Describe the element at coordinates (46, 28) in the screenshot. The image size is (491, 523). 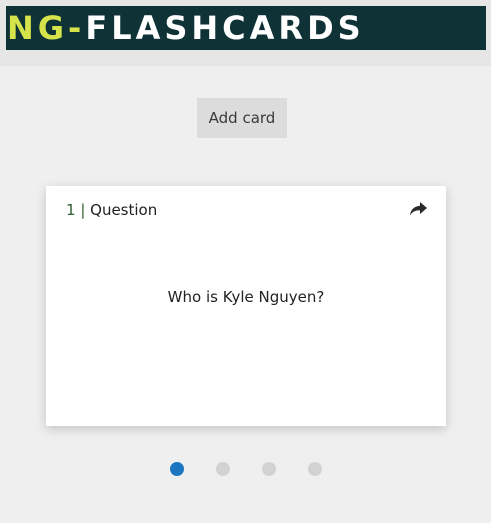
I see `logo-prefix: NG-` at that location.